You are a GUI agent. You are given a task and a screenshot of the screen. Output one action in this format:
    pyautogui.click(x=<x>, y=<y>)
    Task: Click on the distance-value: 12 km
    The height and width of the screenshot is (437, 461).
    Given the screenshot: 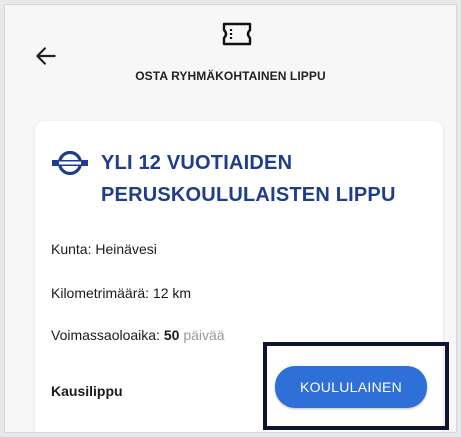 What is the action you would take?
    pyautogui.click(x=172, y=293)
    